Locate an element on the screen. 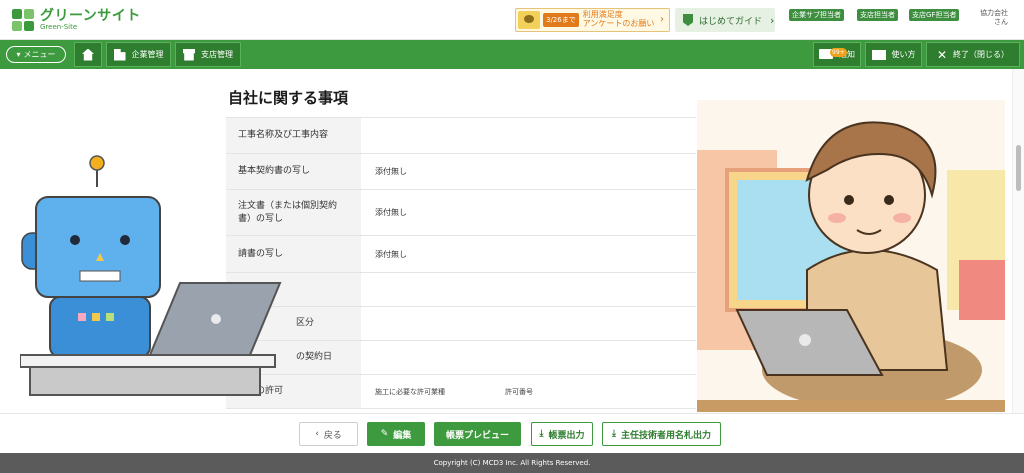 Image resolution: width=1024 pixels, height=473 pixels. report-preview-button: 帳票プレビュー is located at coordinates (477, 434).